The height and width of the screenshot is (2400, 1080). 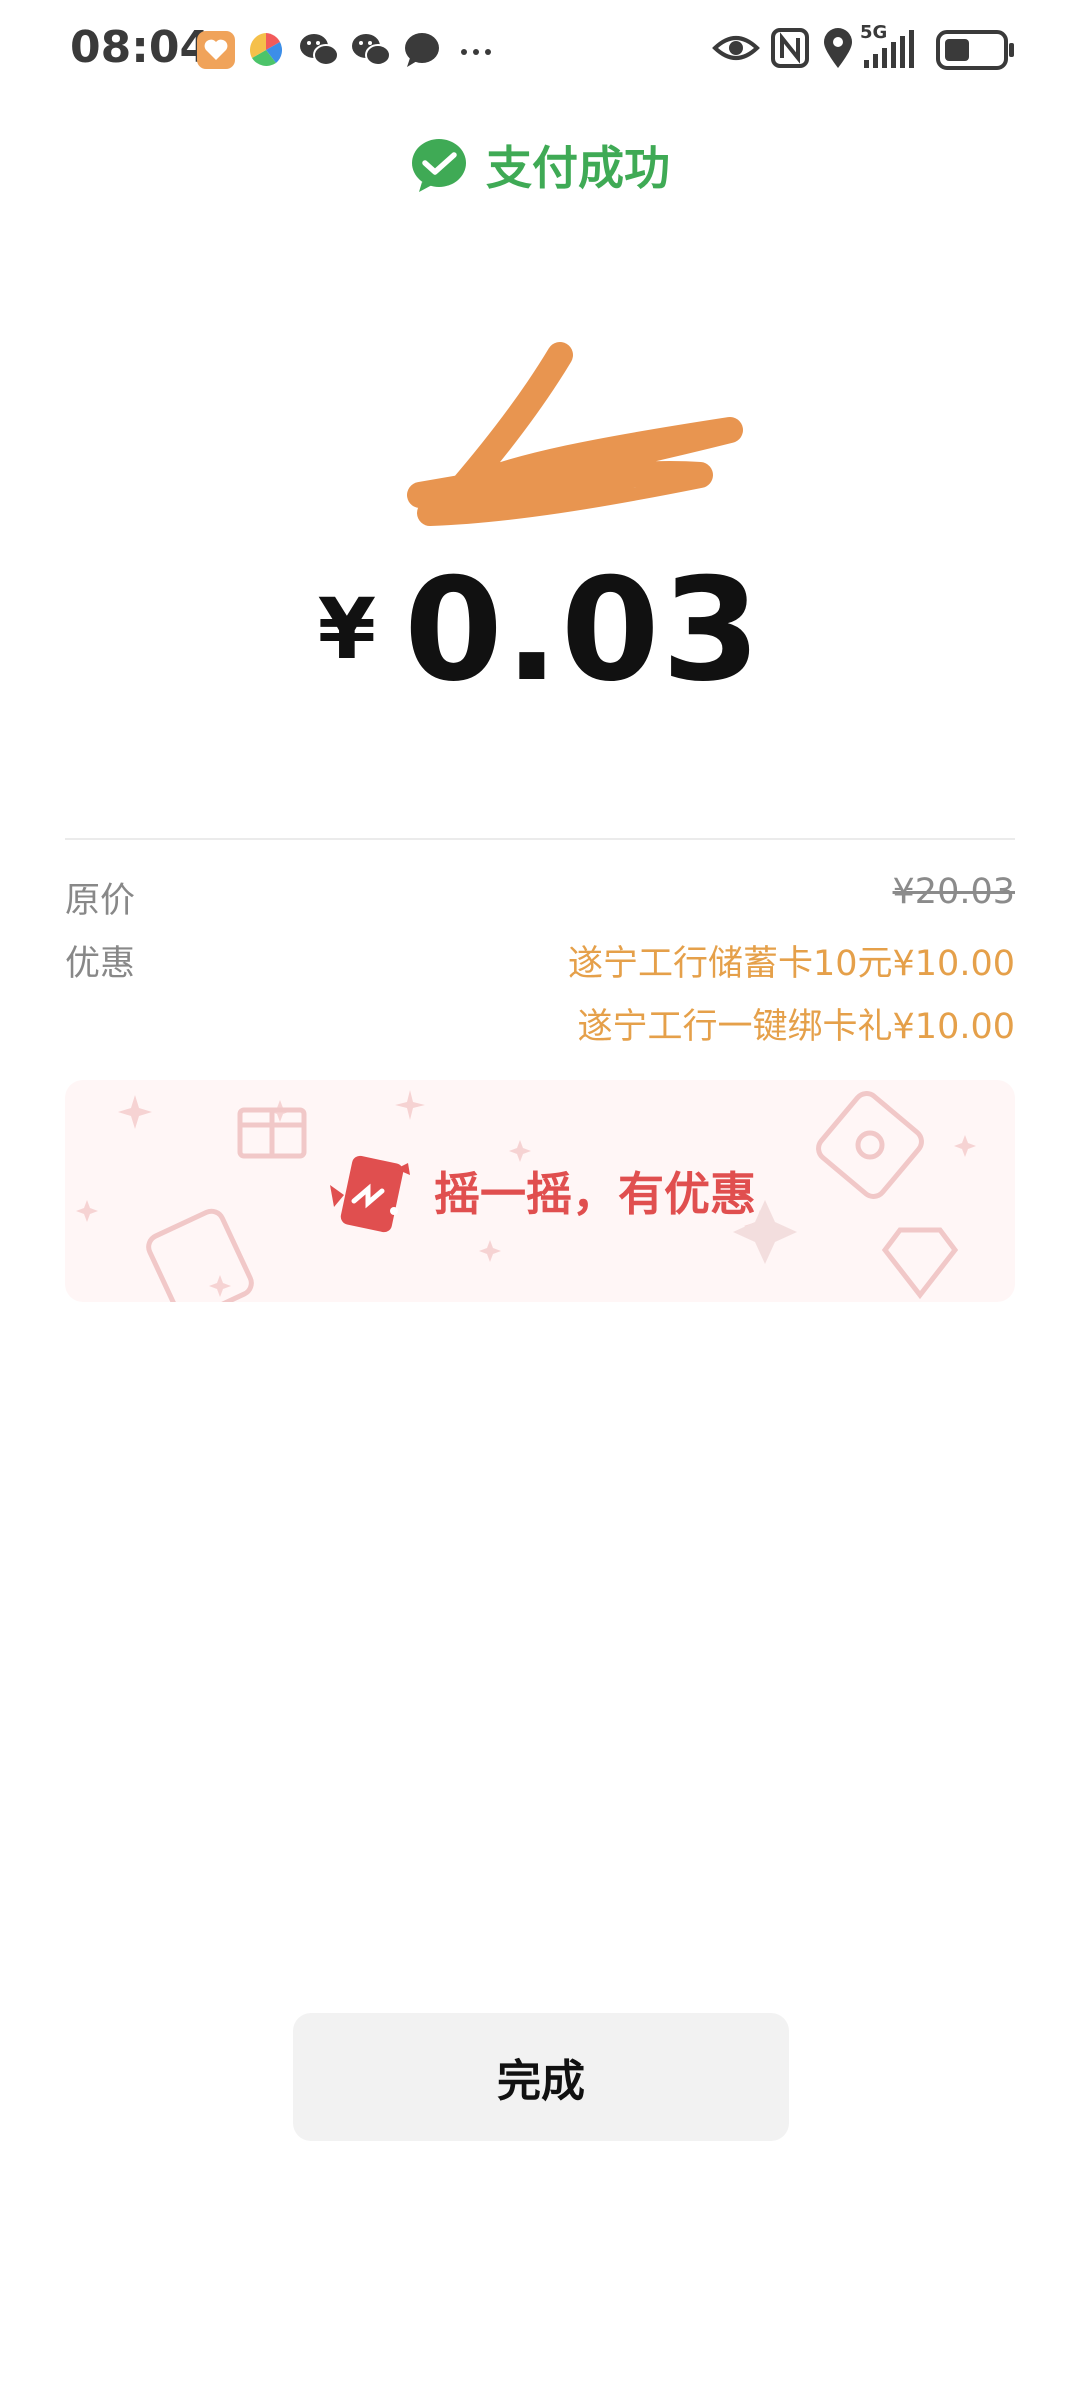 What do you see at coordinates (266, 50) in the screenshot?
I see `pinwheel-app-icon` at bounding box center [266, 50].